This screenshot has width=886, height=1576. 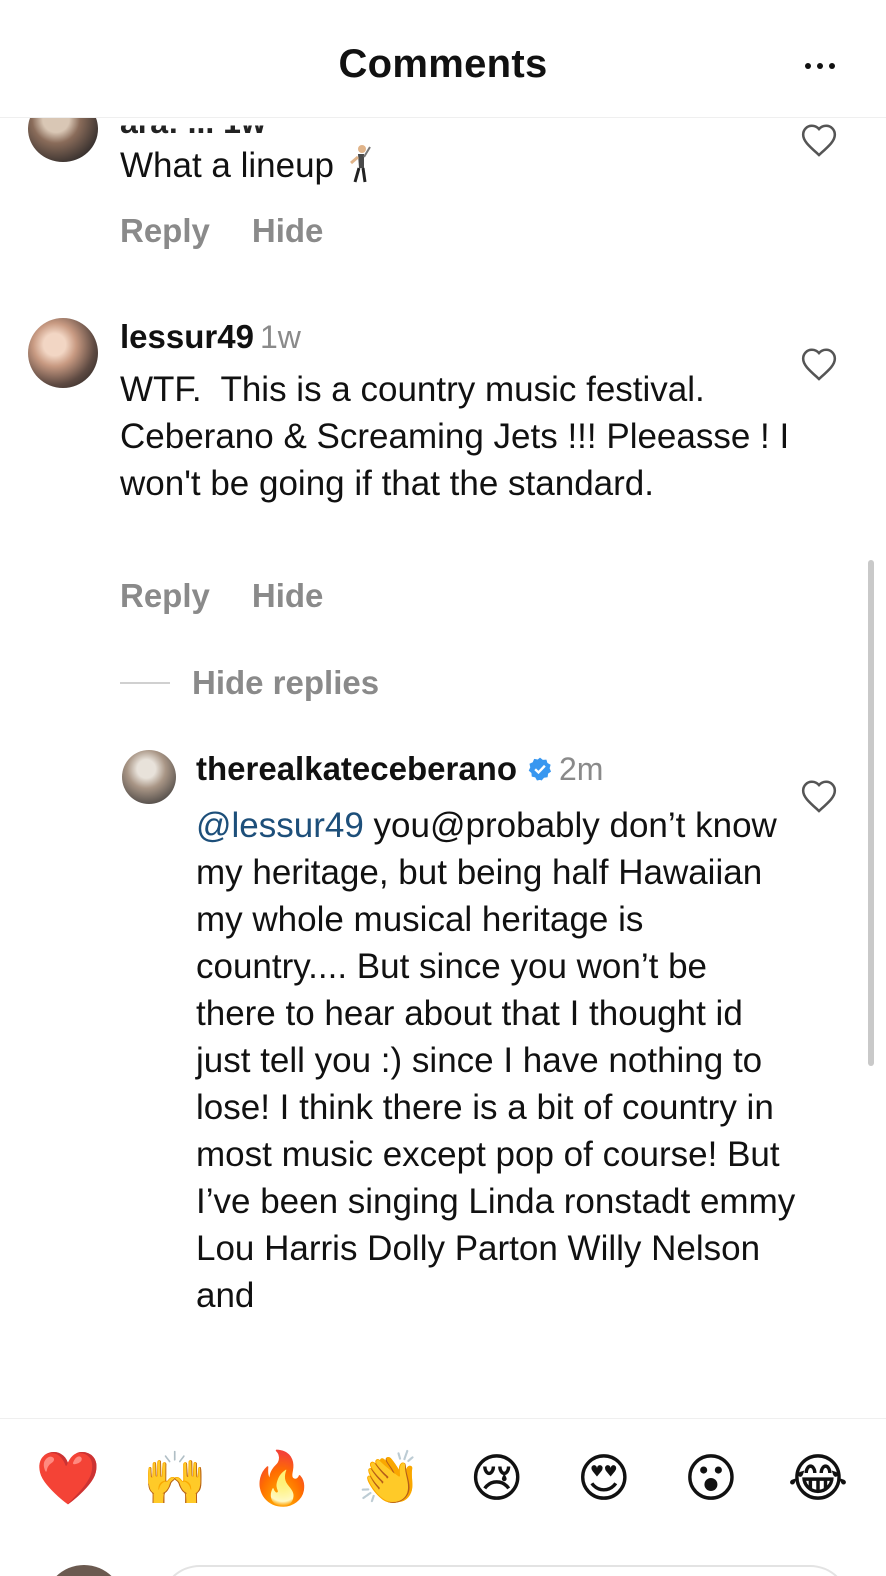 What do you see at coordinates (581, 768) in the screenshot?
I see `reply-time: 2m` at bounding box center [581, 768].